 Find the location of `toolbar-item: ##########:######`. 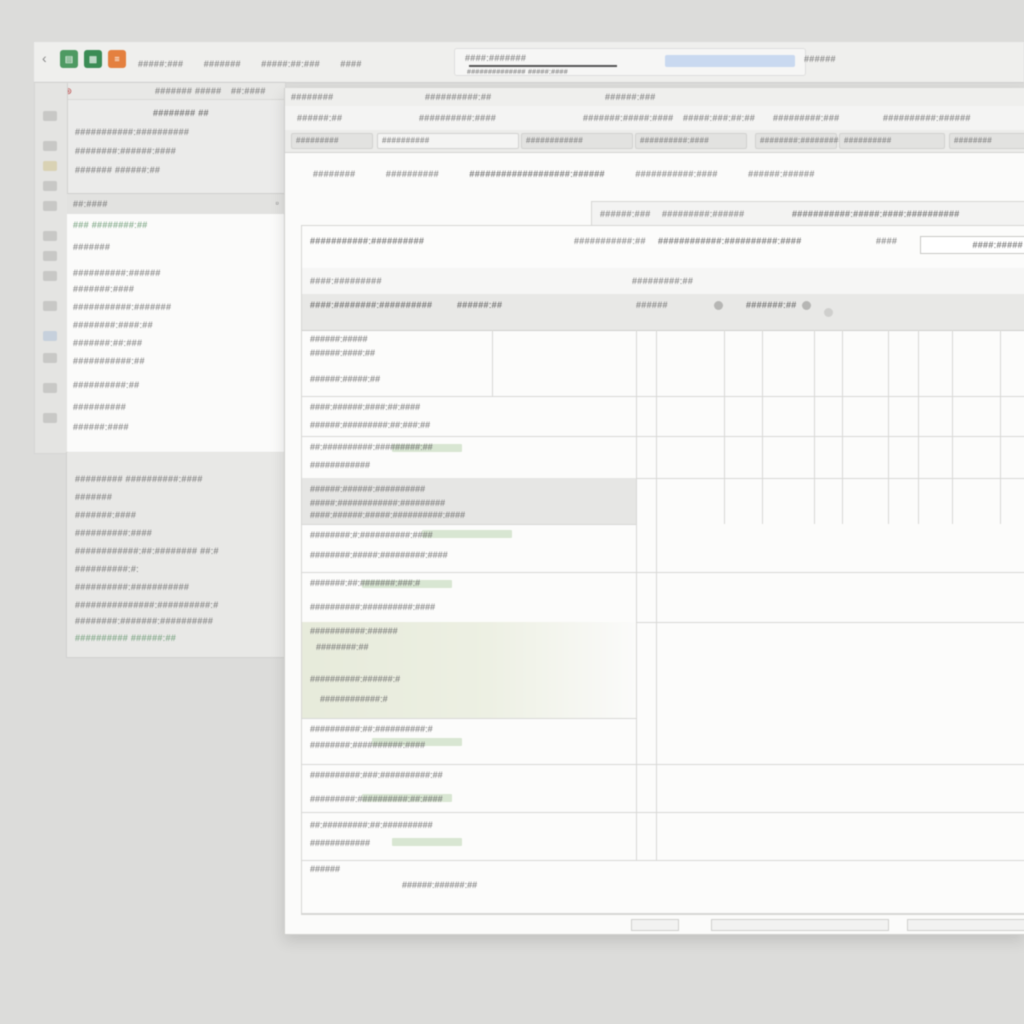

toolbar-item: ##########:###### is located at coordinates (927, 118).